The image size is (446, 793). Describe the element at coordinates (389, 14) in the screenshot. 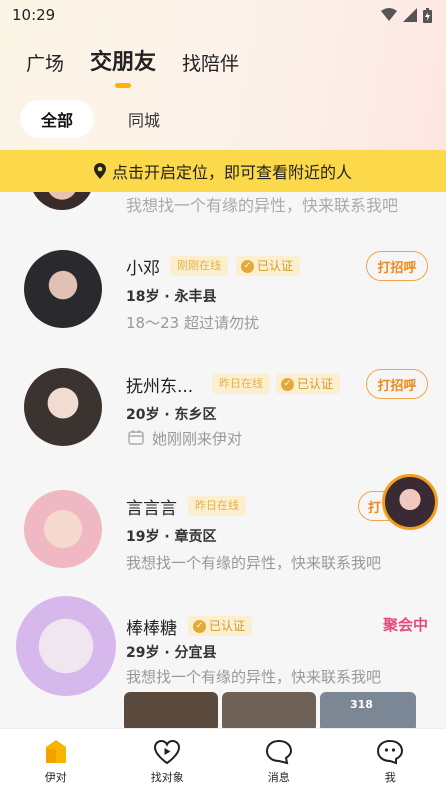

I see `wifi-icon` at that location.